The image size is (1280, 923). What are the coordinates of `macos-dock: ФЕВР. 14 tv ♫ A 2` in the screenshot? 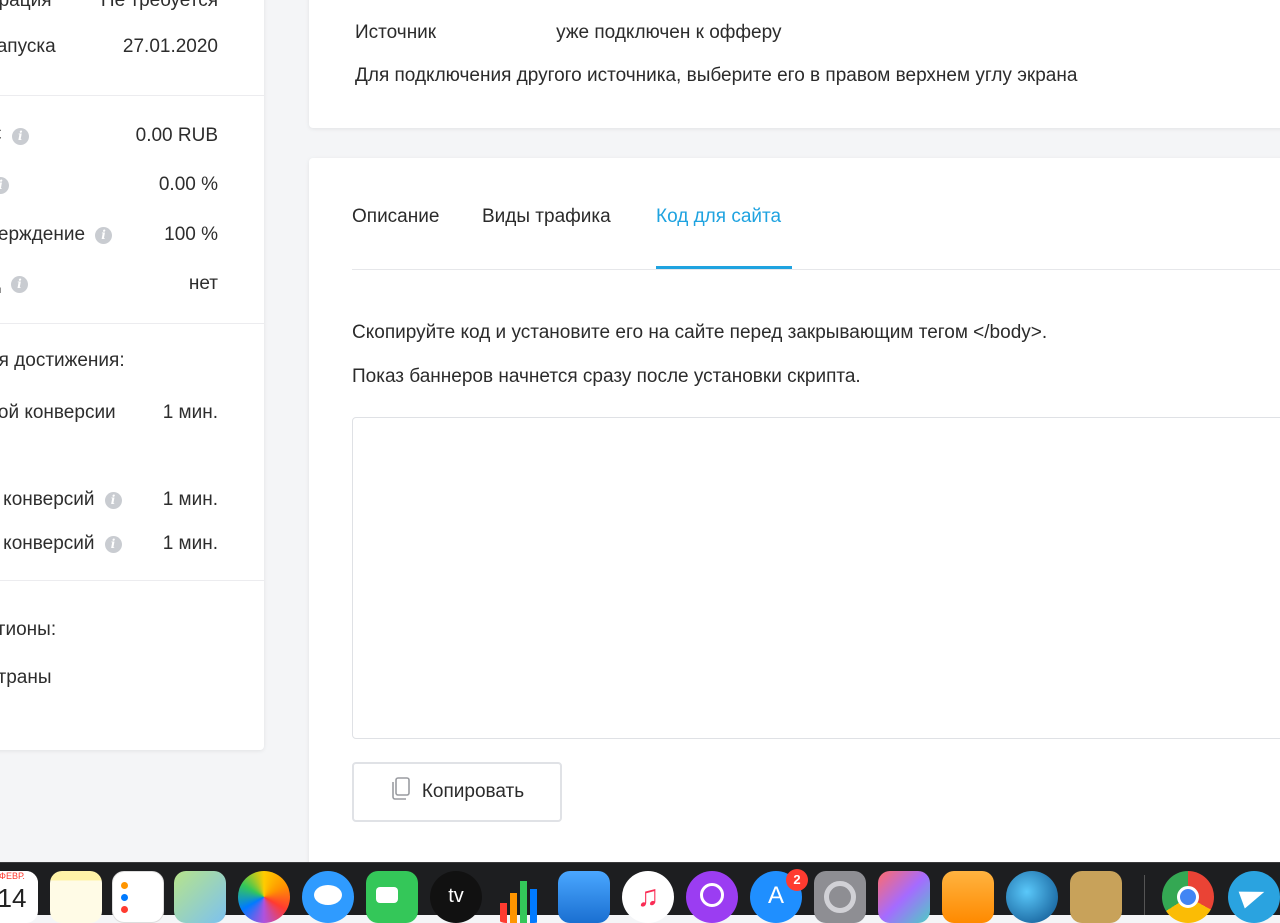 It's located at (640, 892).